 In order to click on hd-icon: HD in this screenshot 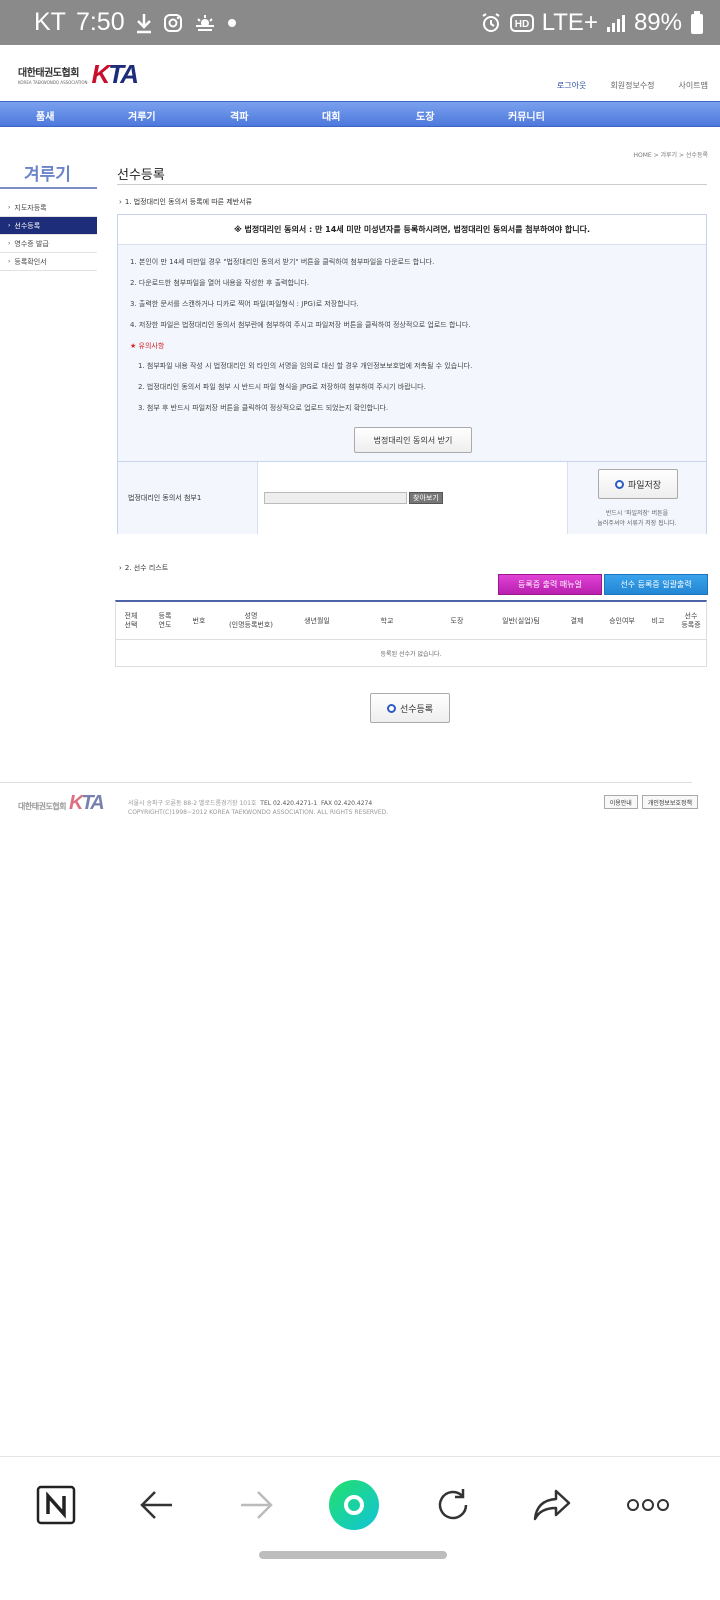, I will do `click(521, 23)`.